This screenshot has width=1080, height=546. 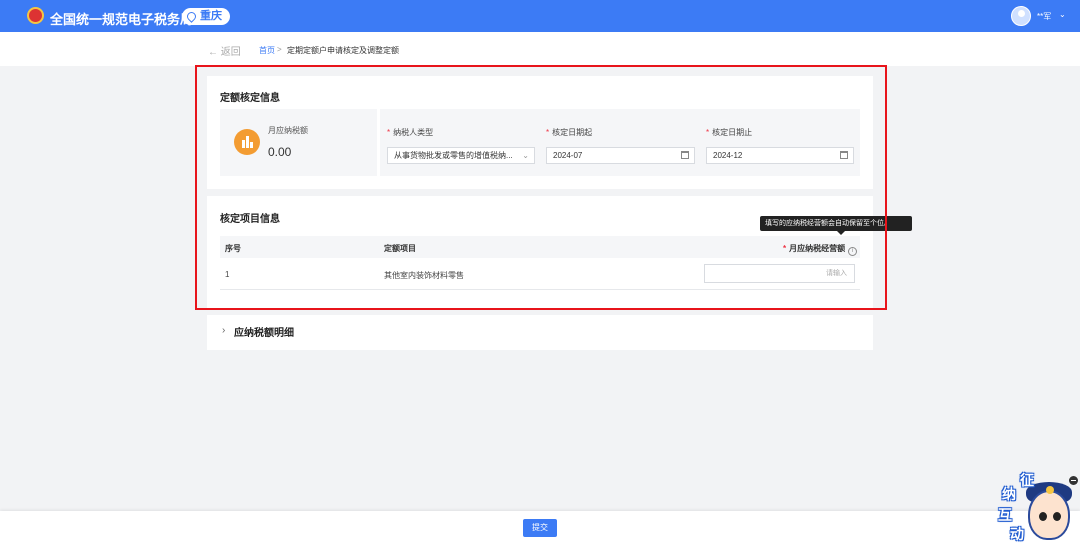 What do you see at coordinates (264, 333) in the screenshot?
I see `tax-detail-title: 应纳税额明细` at bounding box center [264, 333].